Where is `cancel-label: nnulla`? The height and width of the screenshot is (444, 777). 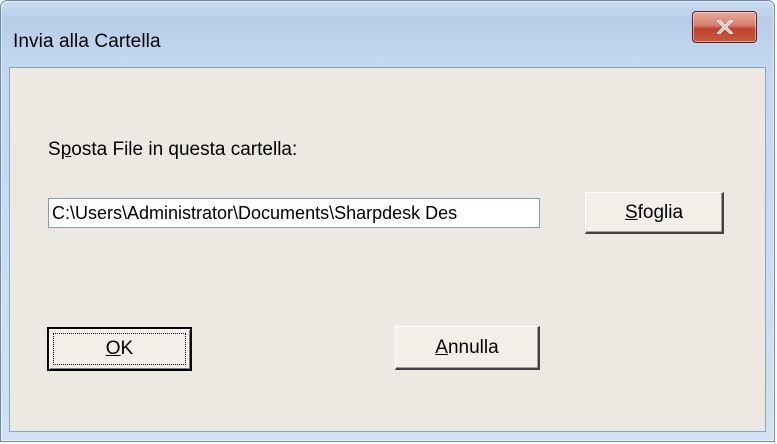
cancel-label: nnulla is located at coordinates (473, 347).